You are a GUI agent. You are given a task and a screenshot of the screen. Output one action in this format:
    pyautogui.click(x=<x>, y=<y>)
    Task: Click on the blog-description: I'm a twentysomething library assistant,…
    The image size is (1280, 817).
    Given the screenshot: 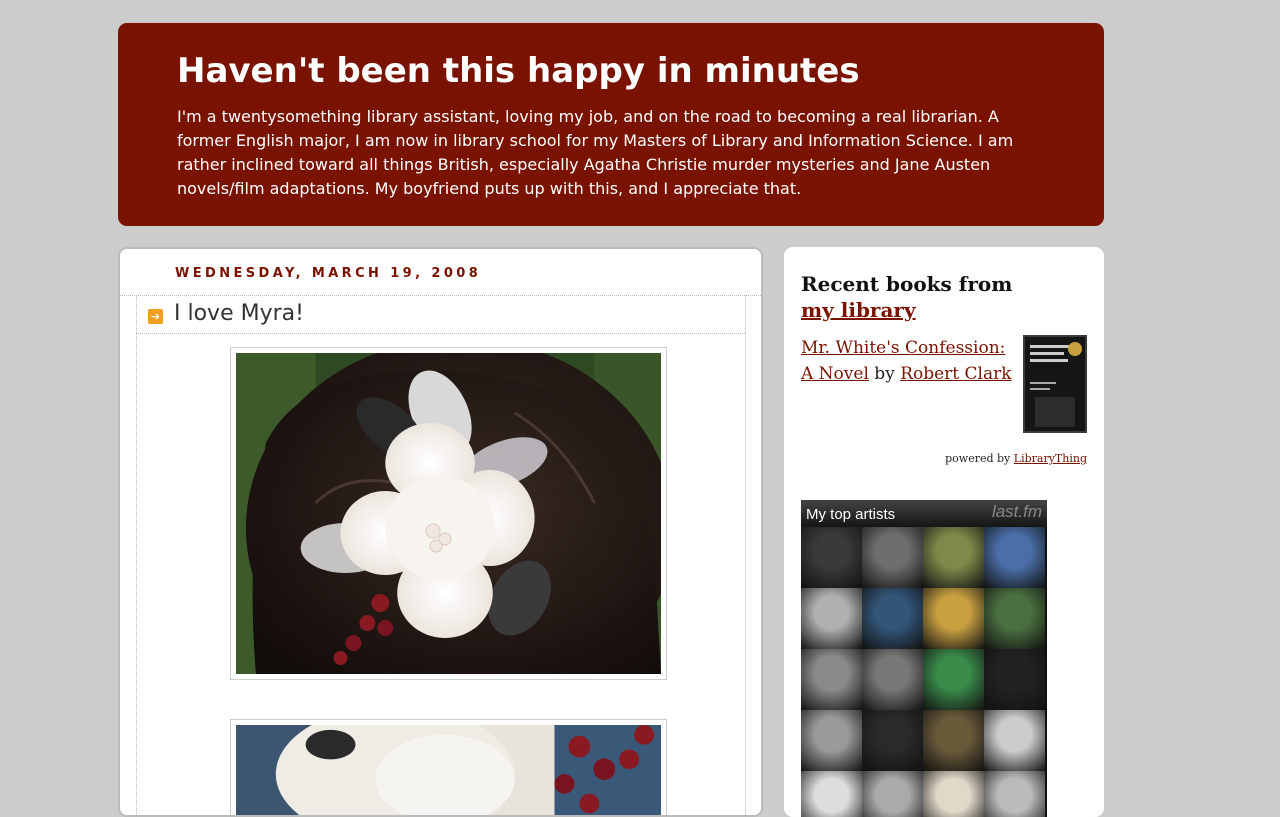 What is the action you would take?
    pyautogui.click(x=595, y=152)
    